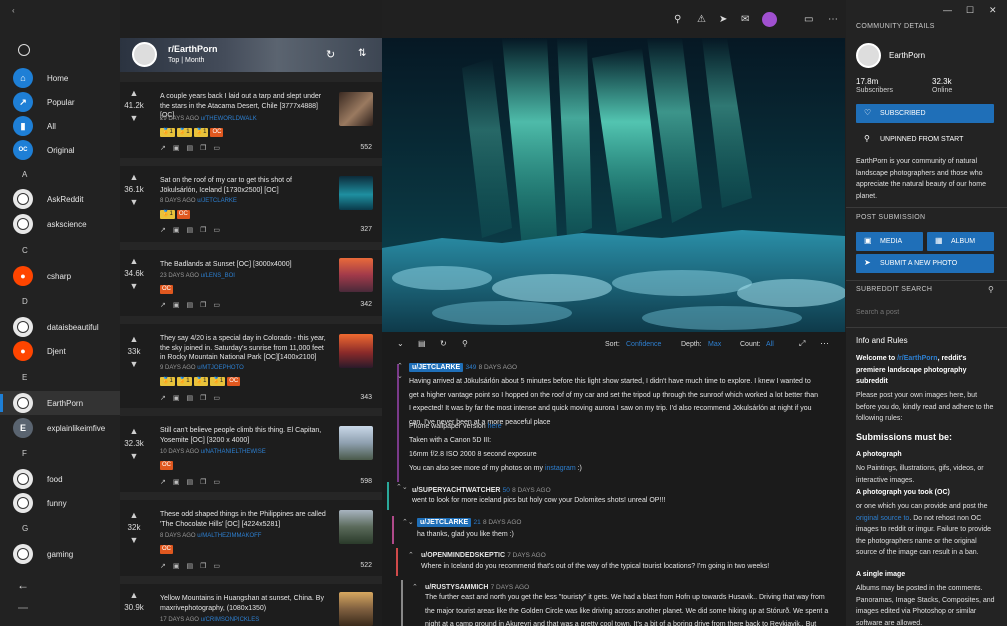 The height and width of the screenshot is (626, 1007). Describe the element at coordinates (362, 53) in the screenshot. I see `sort-icon: ⇅` at that location.